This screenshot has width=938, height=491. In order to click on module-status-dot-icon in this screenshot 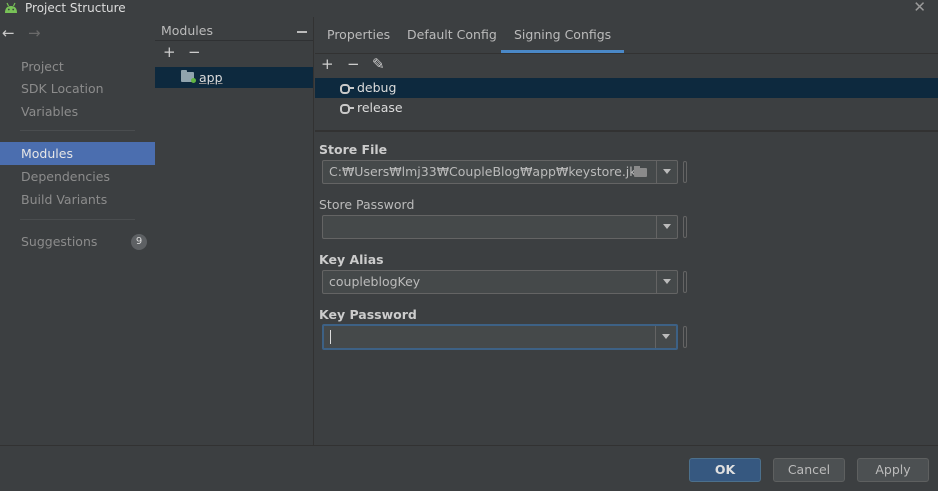, I will do `click(193, 80)`.